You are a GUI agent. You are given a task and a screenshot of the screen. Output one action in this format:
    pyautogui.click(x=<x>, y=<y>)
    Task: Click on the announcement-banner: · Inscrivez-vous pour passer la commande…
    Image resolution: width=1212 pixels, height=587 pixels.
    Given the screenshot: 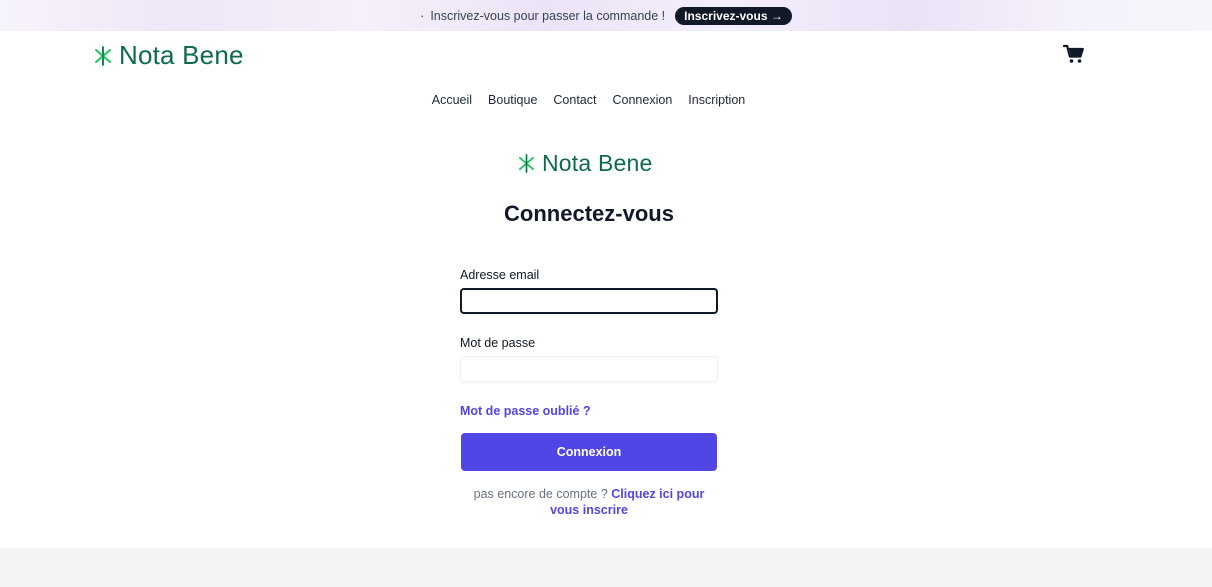 What is the action you would take?
    pyautogui.click(x=606, y=15)
    